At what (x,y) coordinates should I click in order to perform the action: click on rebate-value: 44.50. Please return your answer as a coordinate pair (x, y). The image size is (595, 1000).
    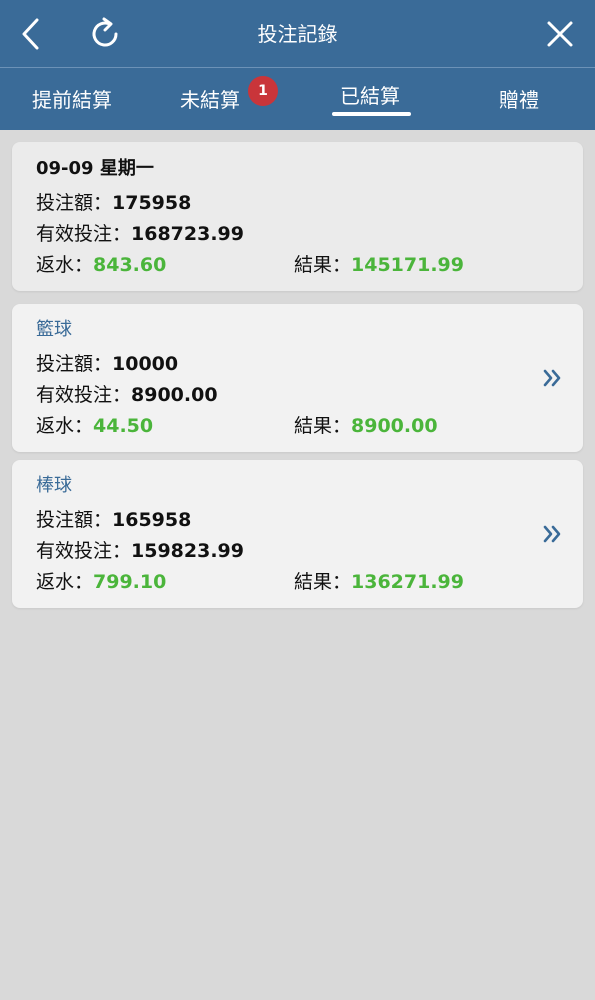
    Looking at the image, I should click on (123, 426).